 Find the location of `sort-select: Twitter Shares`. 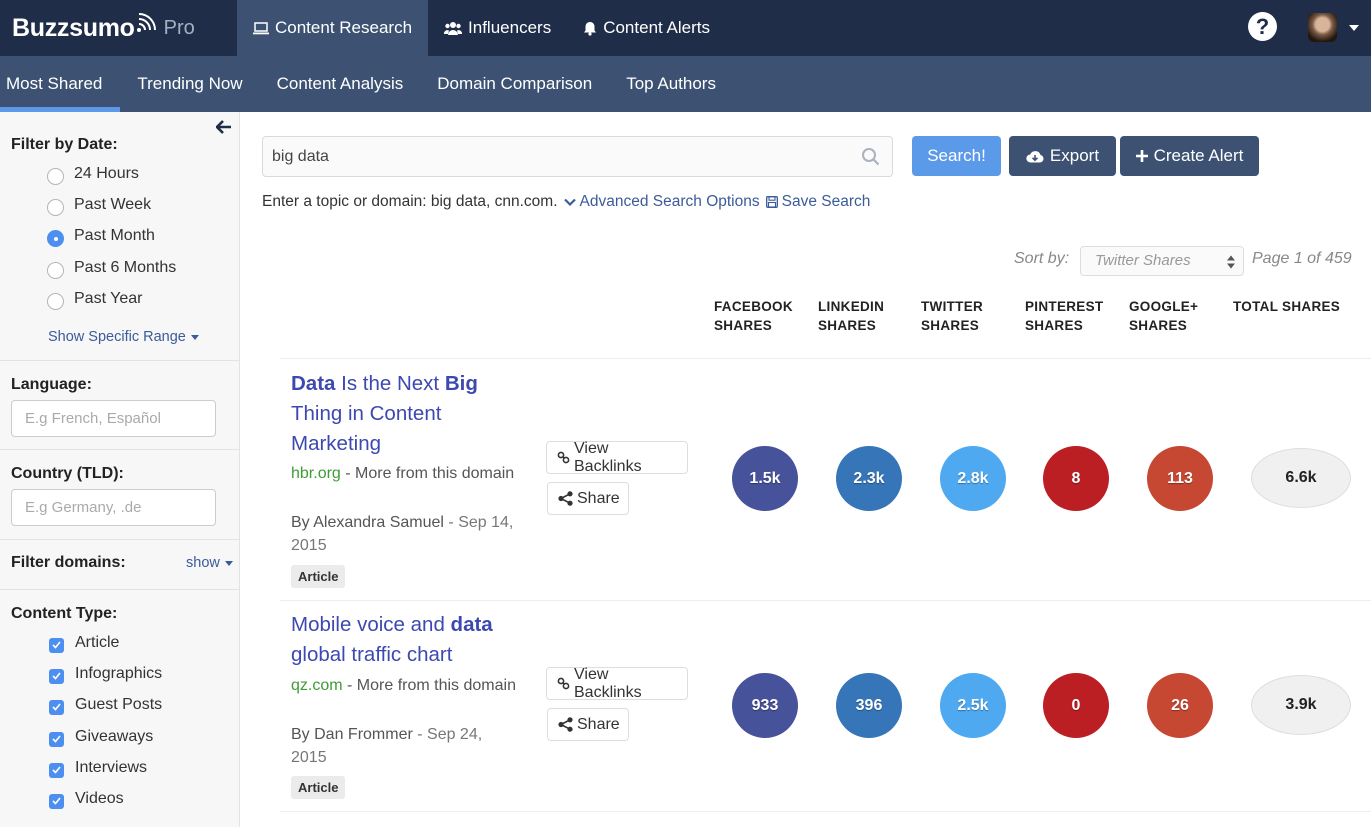

sort-select: Twitter Shares is located at coordinates (1162, 261).